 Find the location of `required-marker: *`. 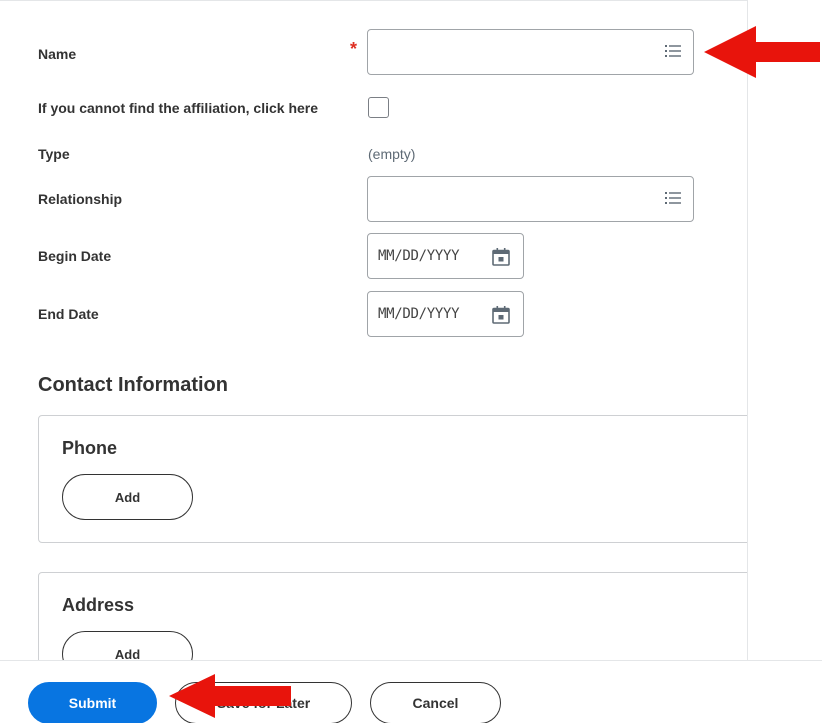

required-marker: * is located at coordinates (354, 49).